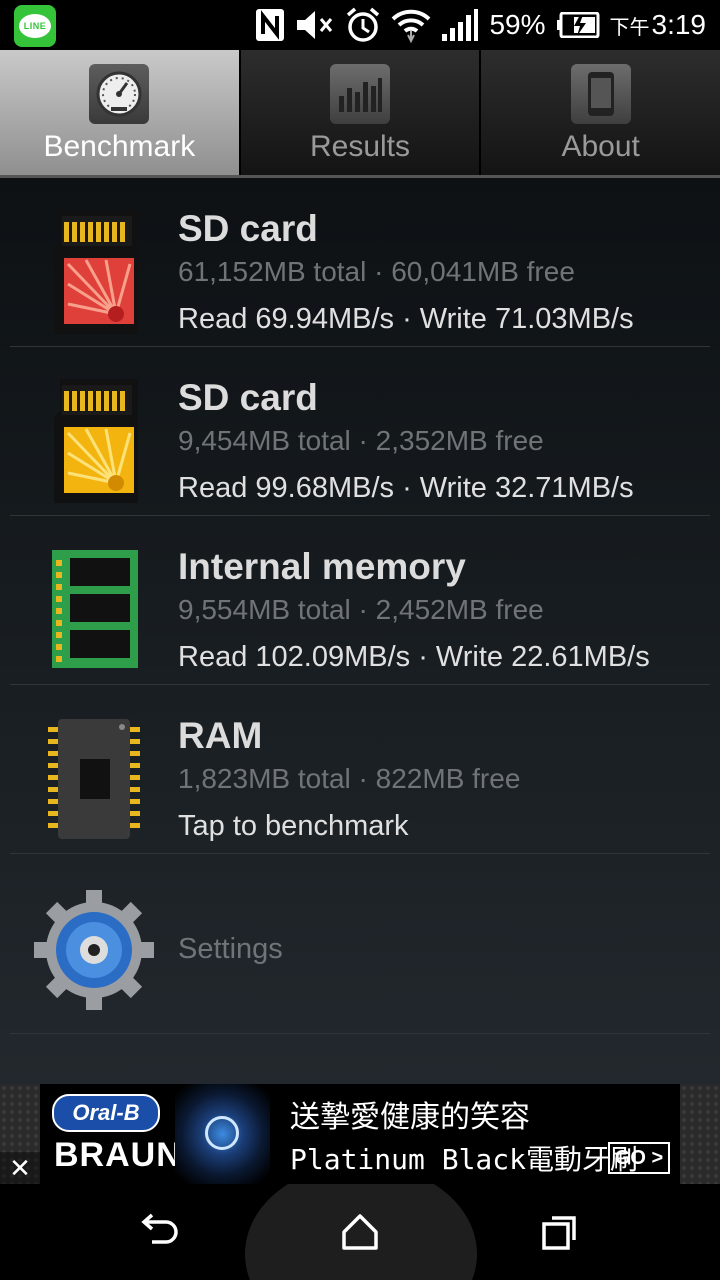 The width and height of the screenshot is (720, 1280). I want to click on ad-close-button: ✕, so click(20, 1168).